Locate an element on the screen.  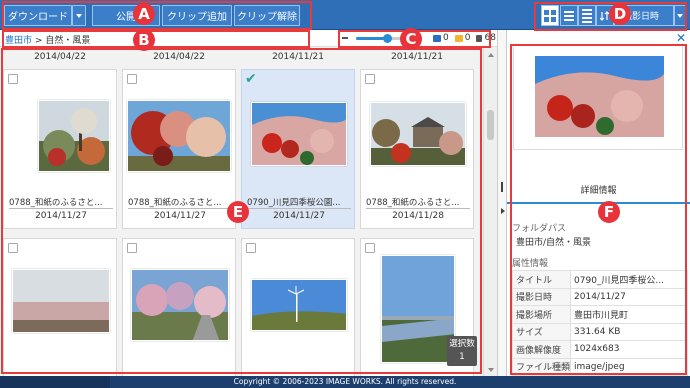
breadcrumb-bar: 豊田市 > 自然・風景 0 0 68 is located at coordinates (248, 38).